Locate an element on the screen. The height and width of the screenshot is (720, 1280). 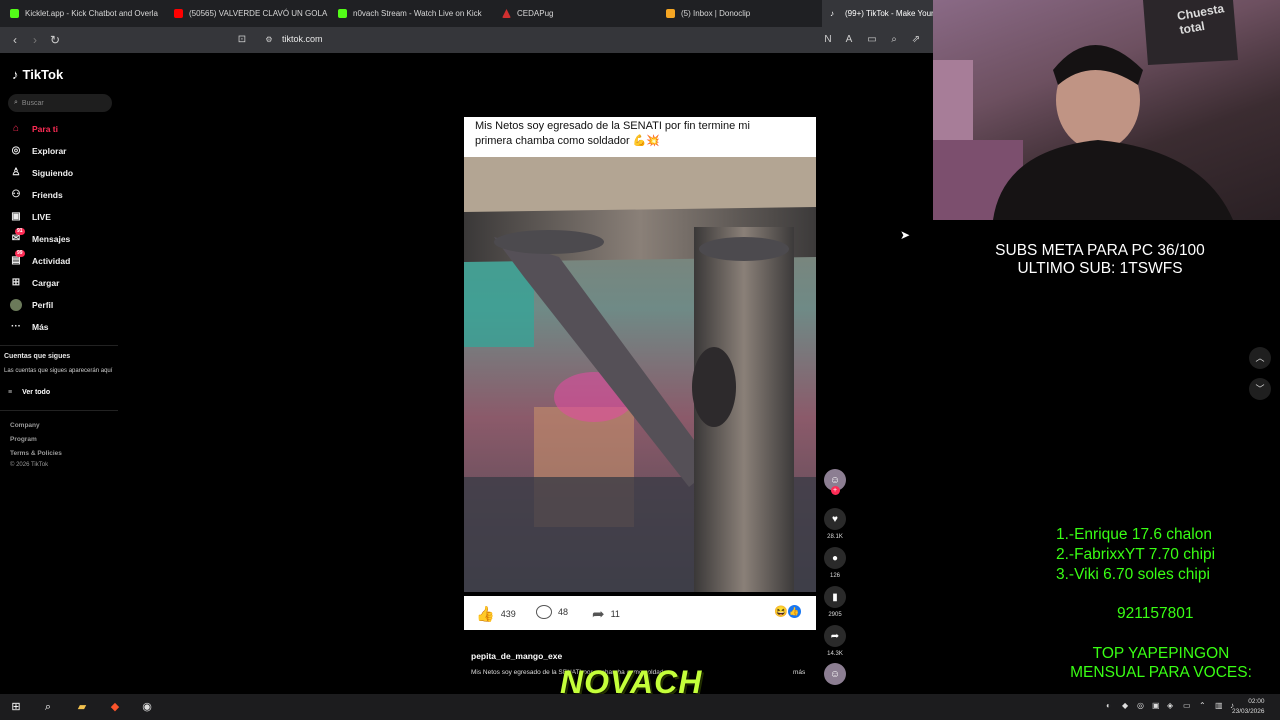
footer-program-link: Program is located at coordinates (23, 439).